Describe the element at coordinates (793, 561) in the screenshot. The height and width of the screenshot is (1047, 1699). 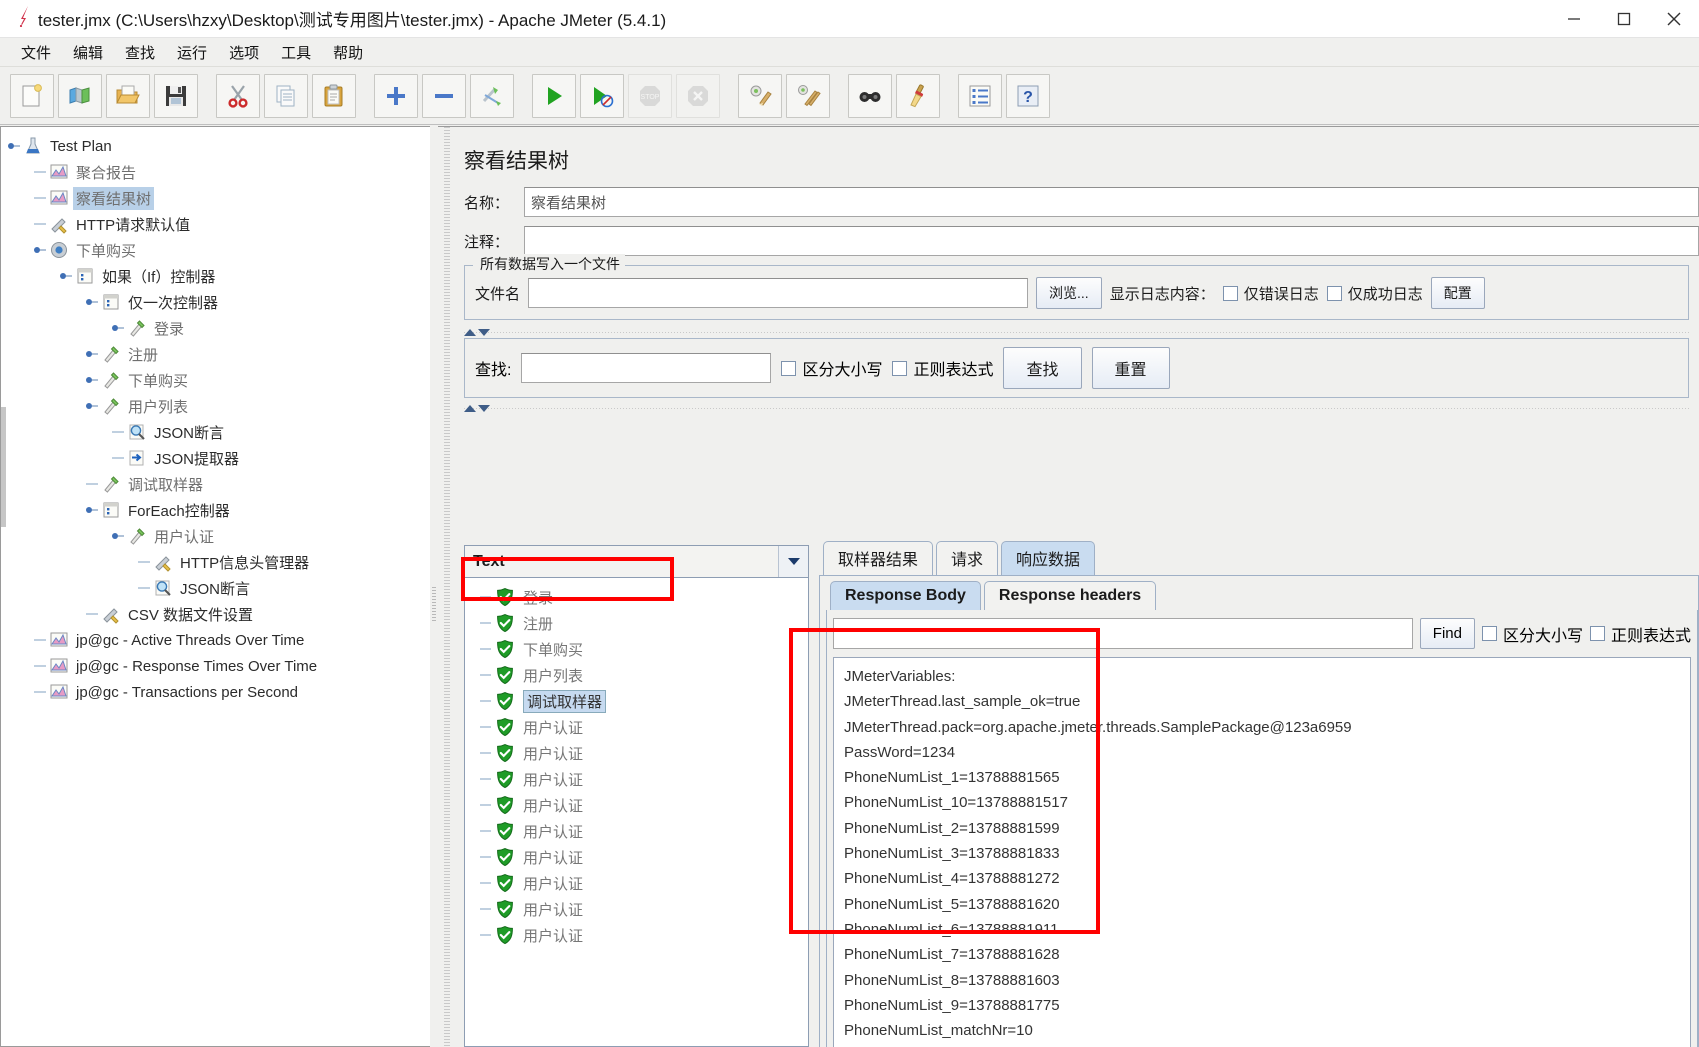
I see `chevron-down-icon` at that location.